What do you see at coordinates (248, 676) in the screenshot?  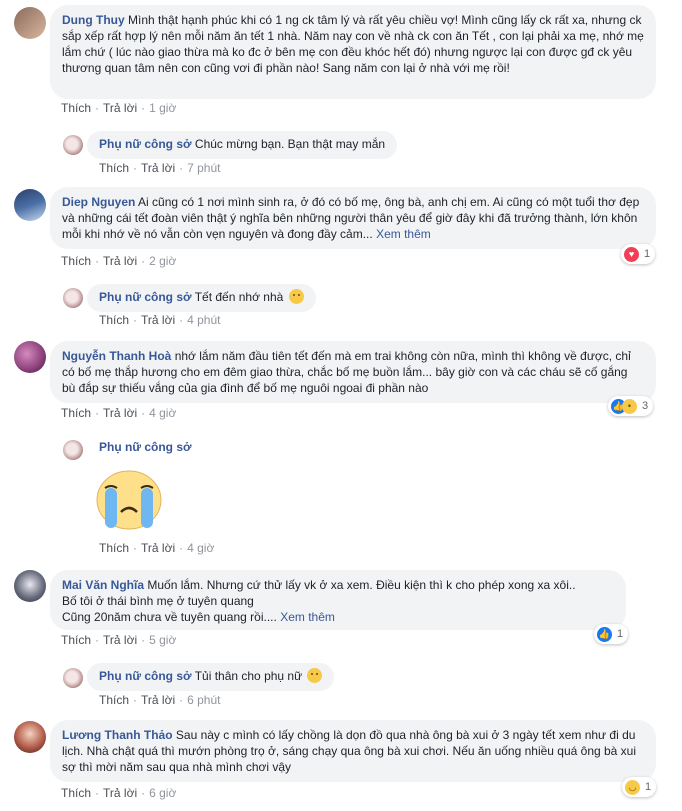 I see `comment-text: Tủi thân cho phụ nữ` at bounding box center [248, 676].